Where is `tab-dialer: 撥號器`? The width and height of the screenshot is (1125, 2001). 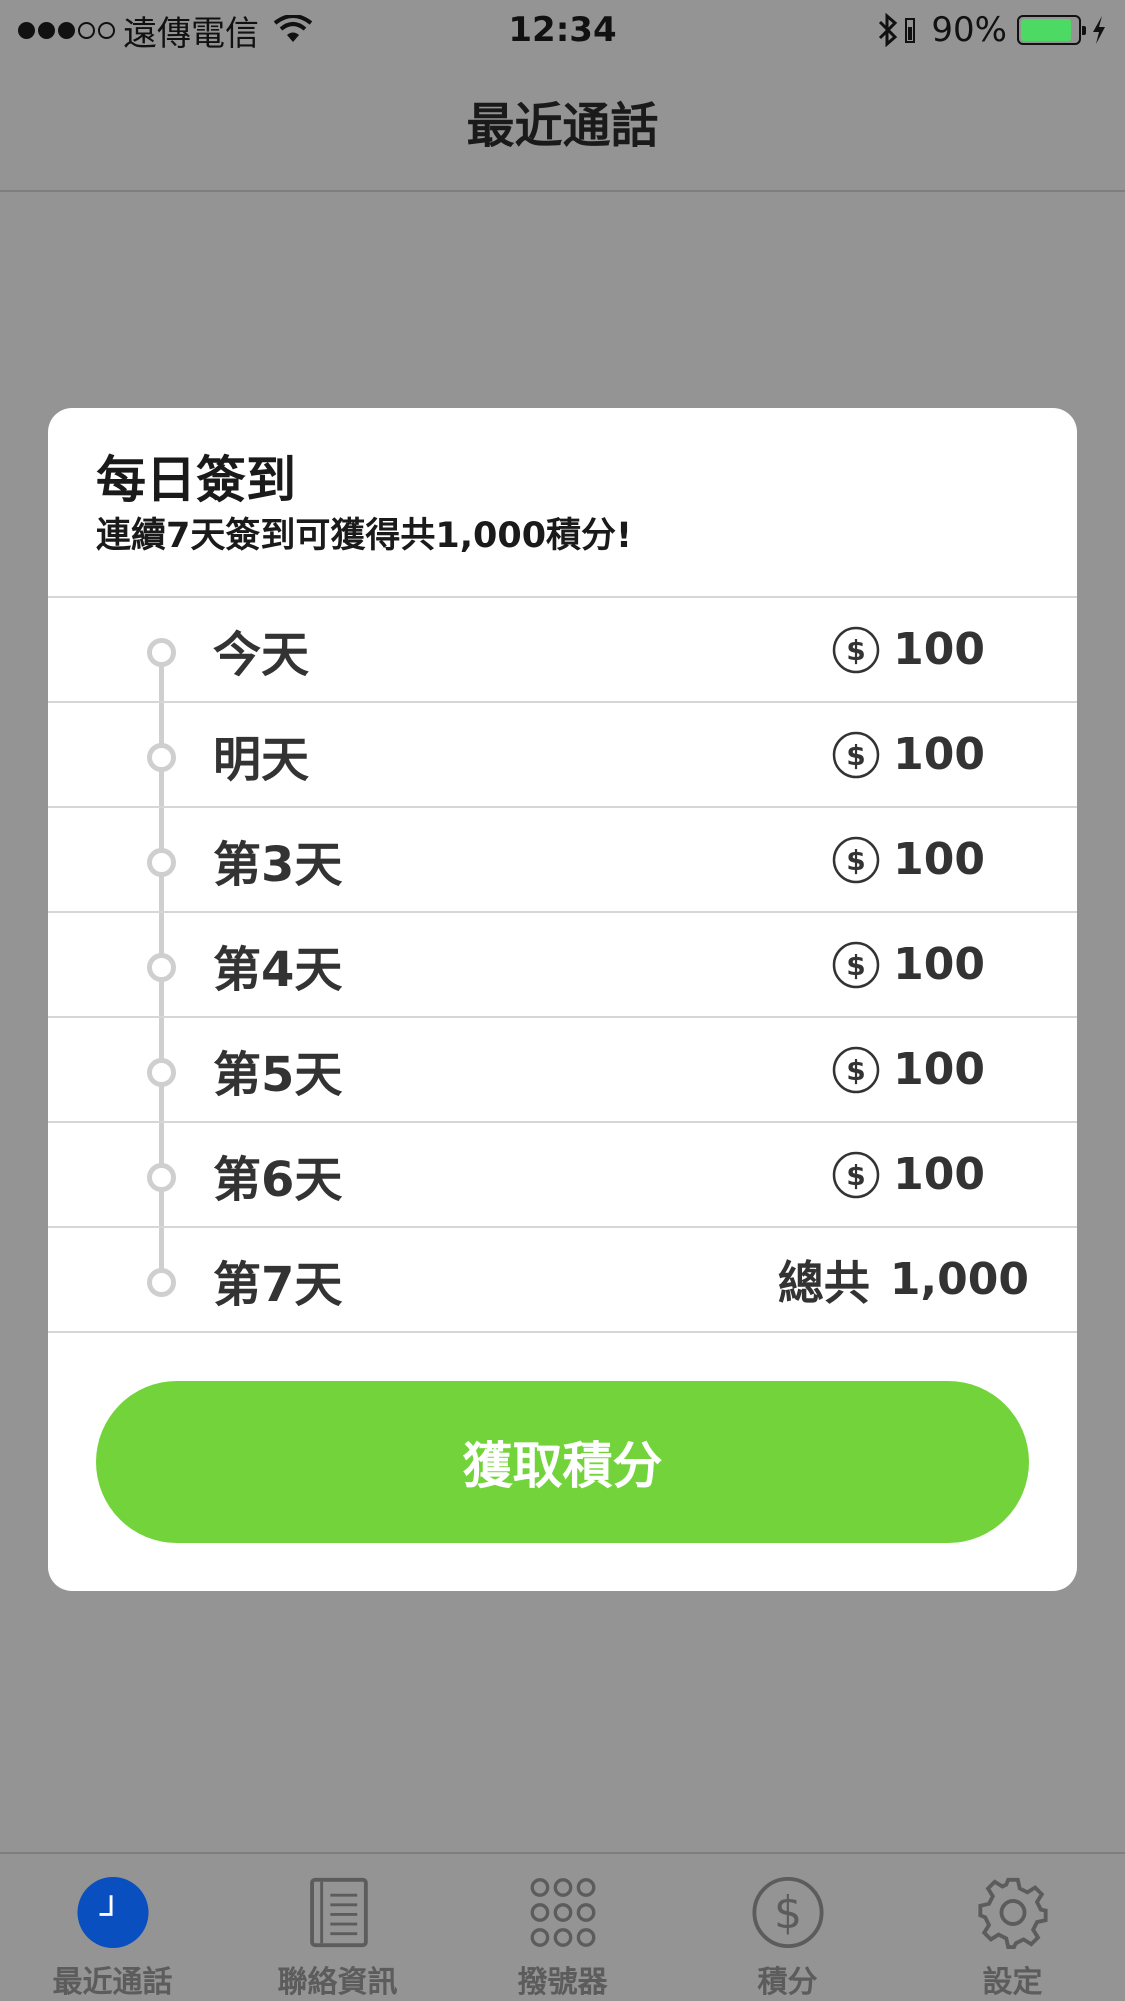
tab-dialer: 撥號器 is located at coordinates (562, 1927).